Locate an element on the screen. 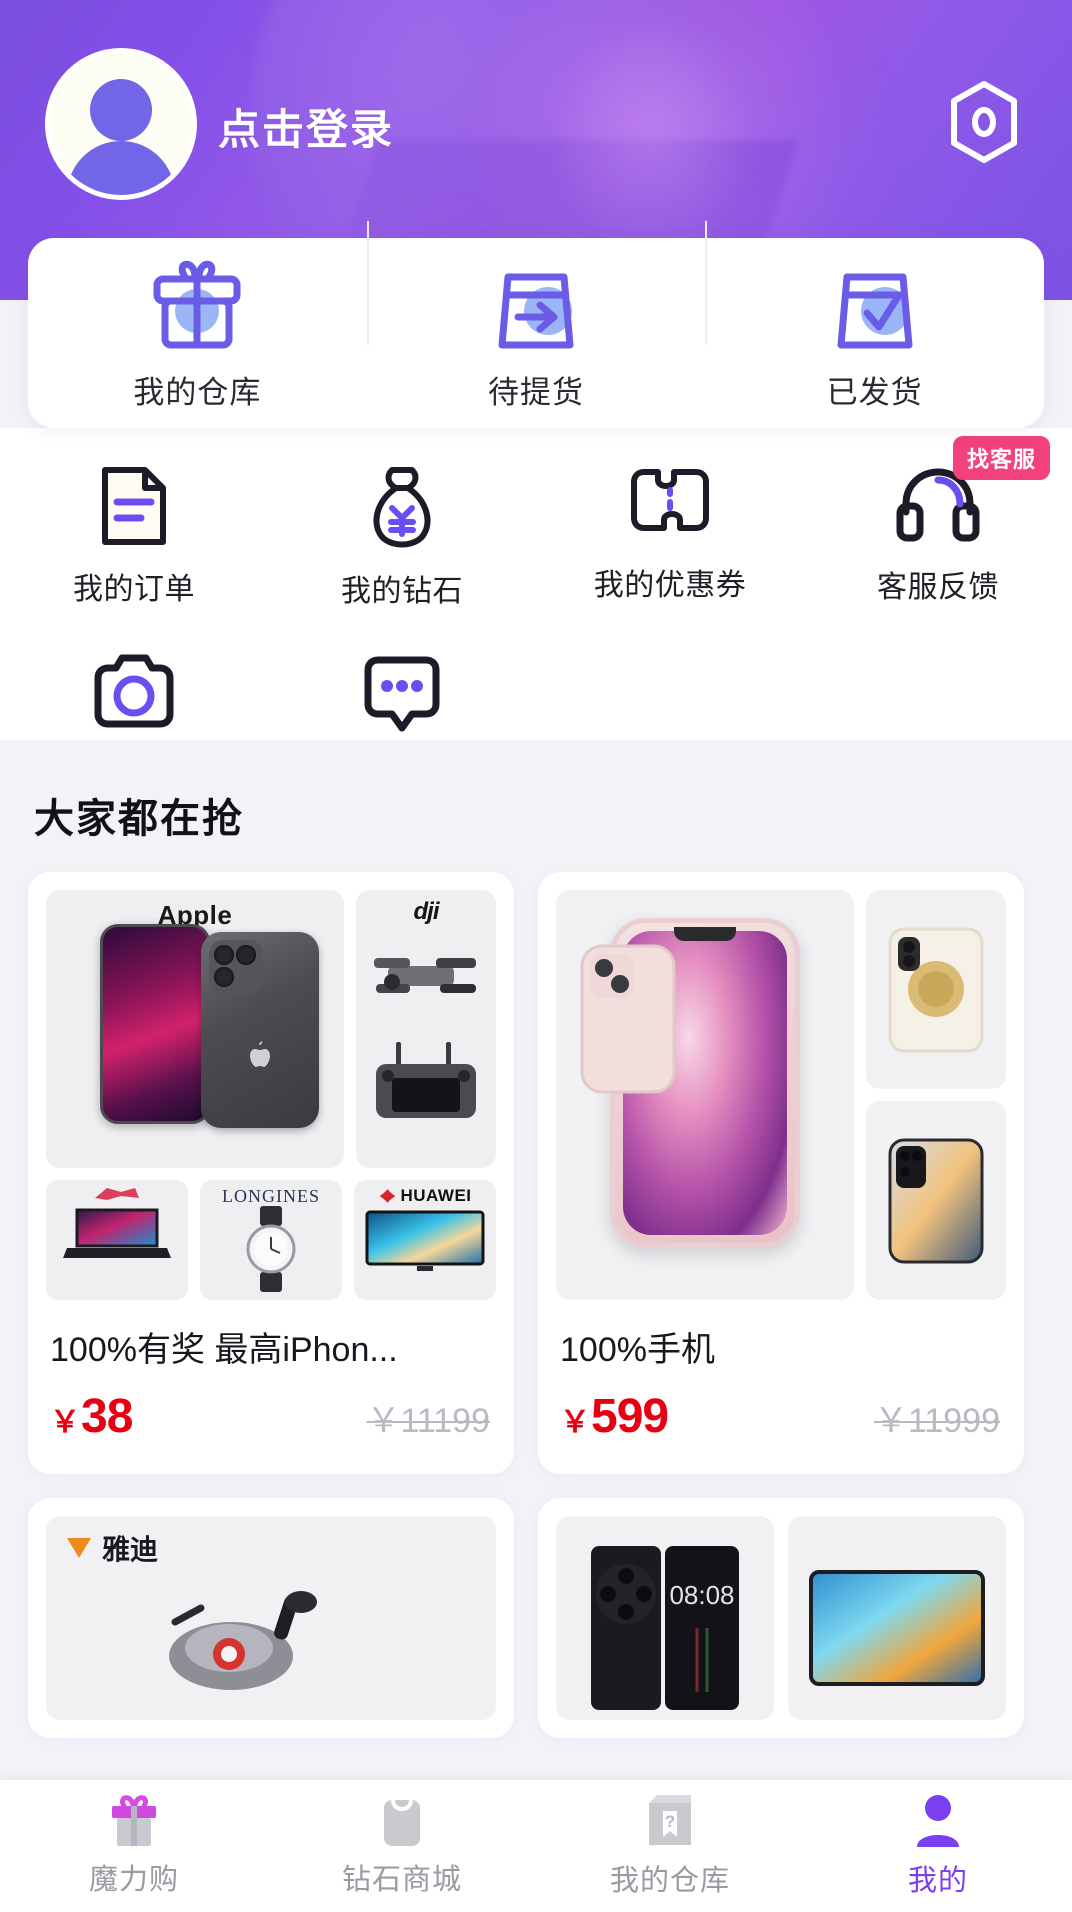 The image size is (1072, 1912). nav-item-profile: 我的 is located at coordinates (938, 1846).